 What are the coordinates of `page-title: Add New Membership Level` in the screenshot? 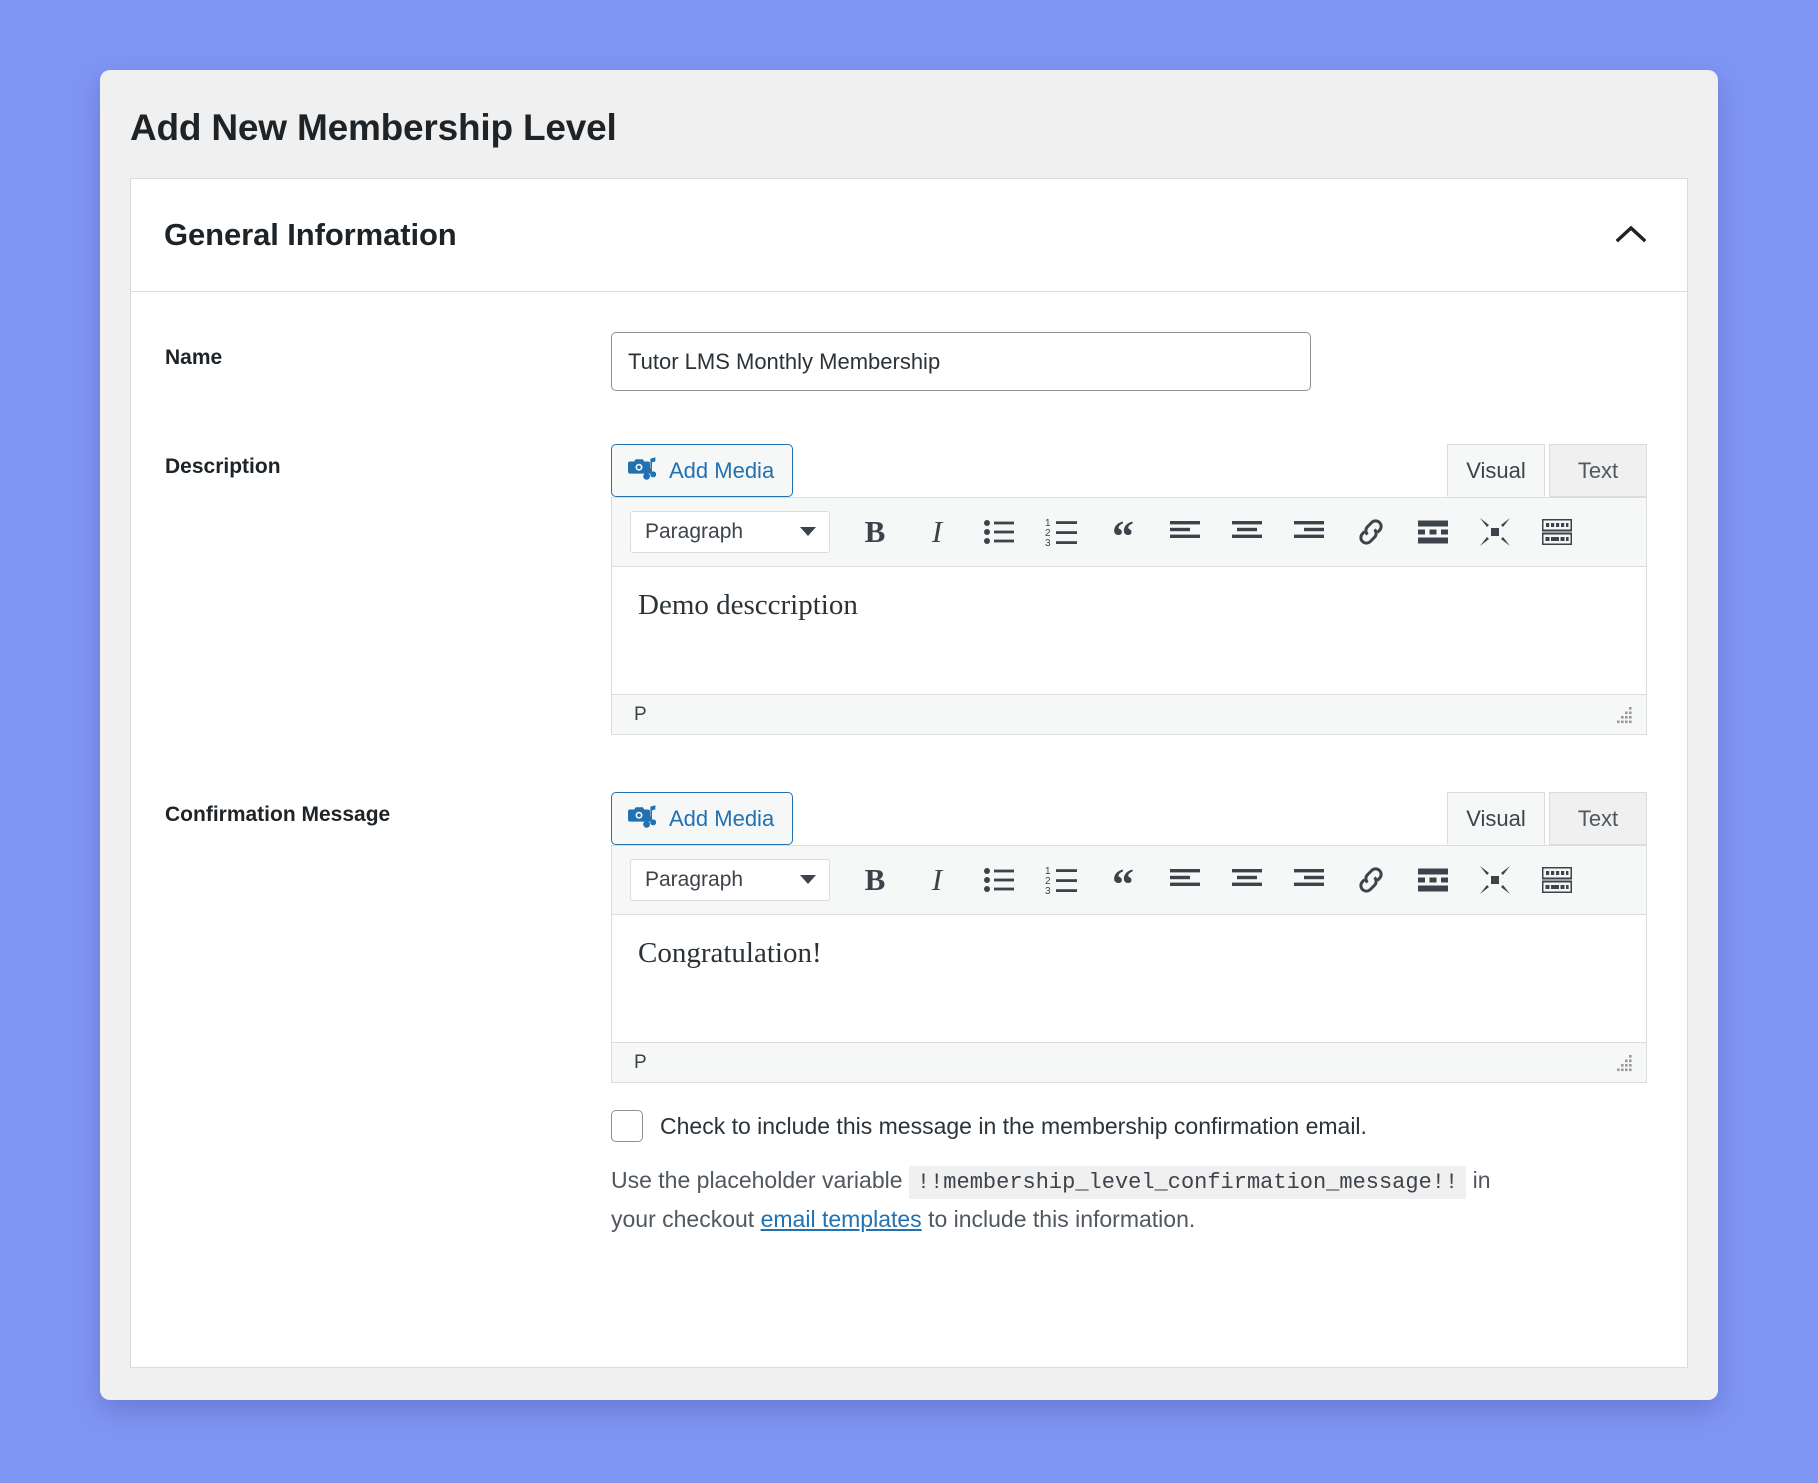 It's located at (373, 127).